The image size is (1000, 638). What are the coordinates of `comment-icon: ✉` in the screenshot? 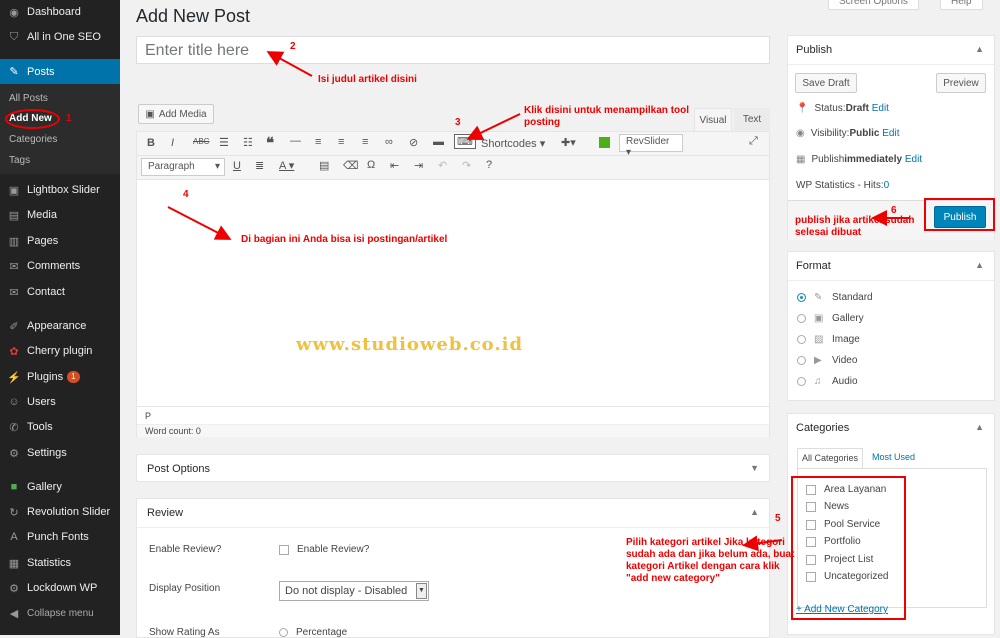 It's located at (14, 266).